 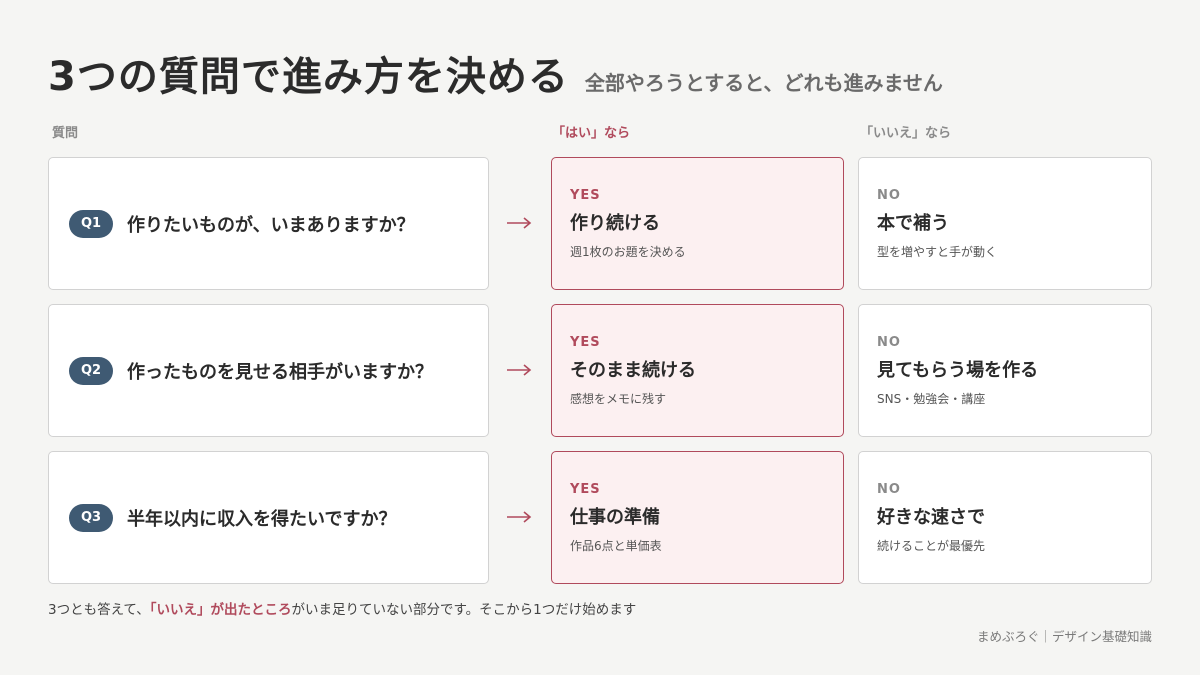 What do you see at coordinates (913, 223) in the screenshot?
I see `no-heading: 本で補う` at bounding box center [913, 223].